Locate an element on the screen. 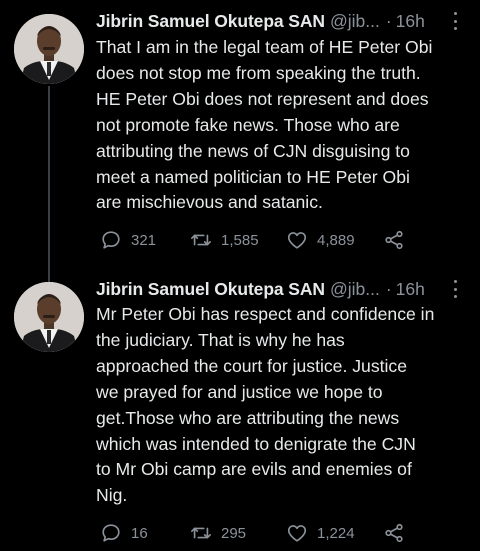 This screenshot has height=551, width=480. like-button: 1,224 is located at coordinates (320, 533).